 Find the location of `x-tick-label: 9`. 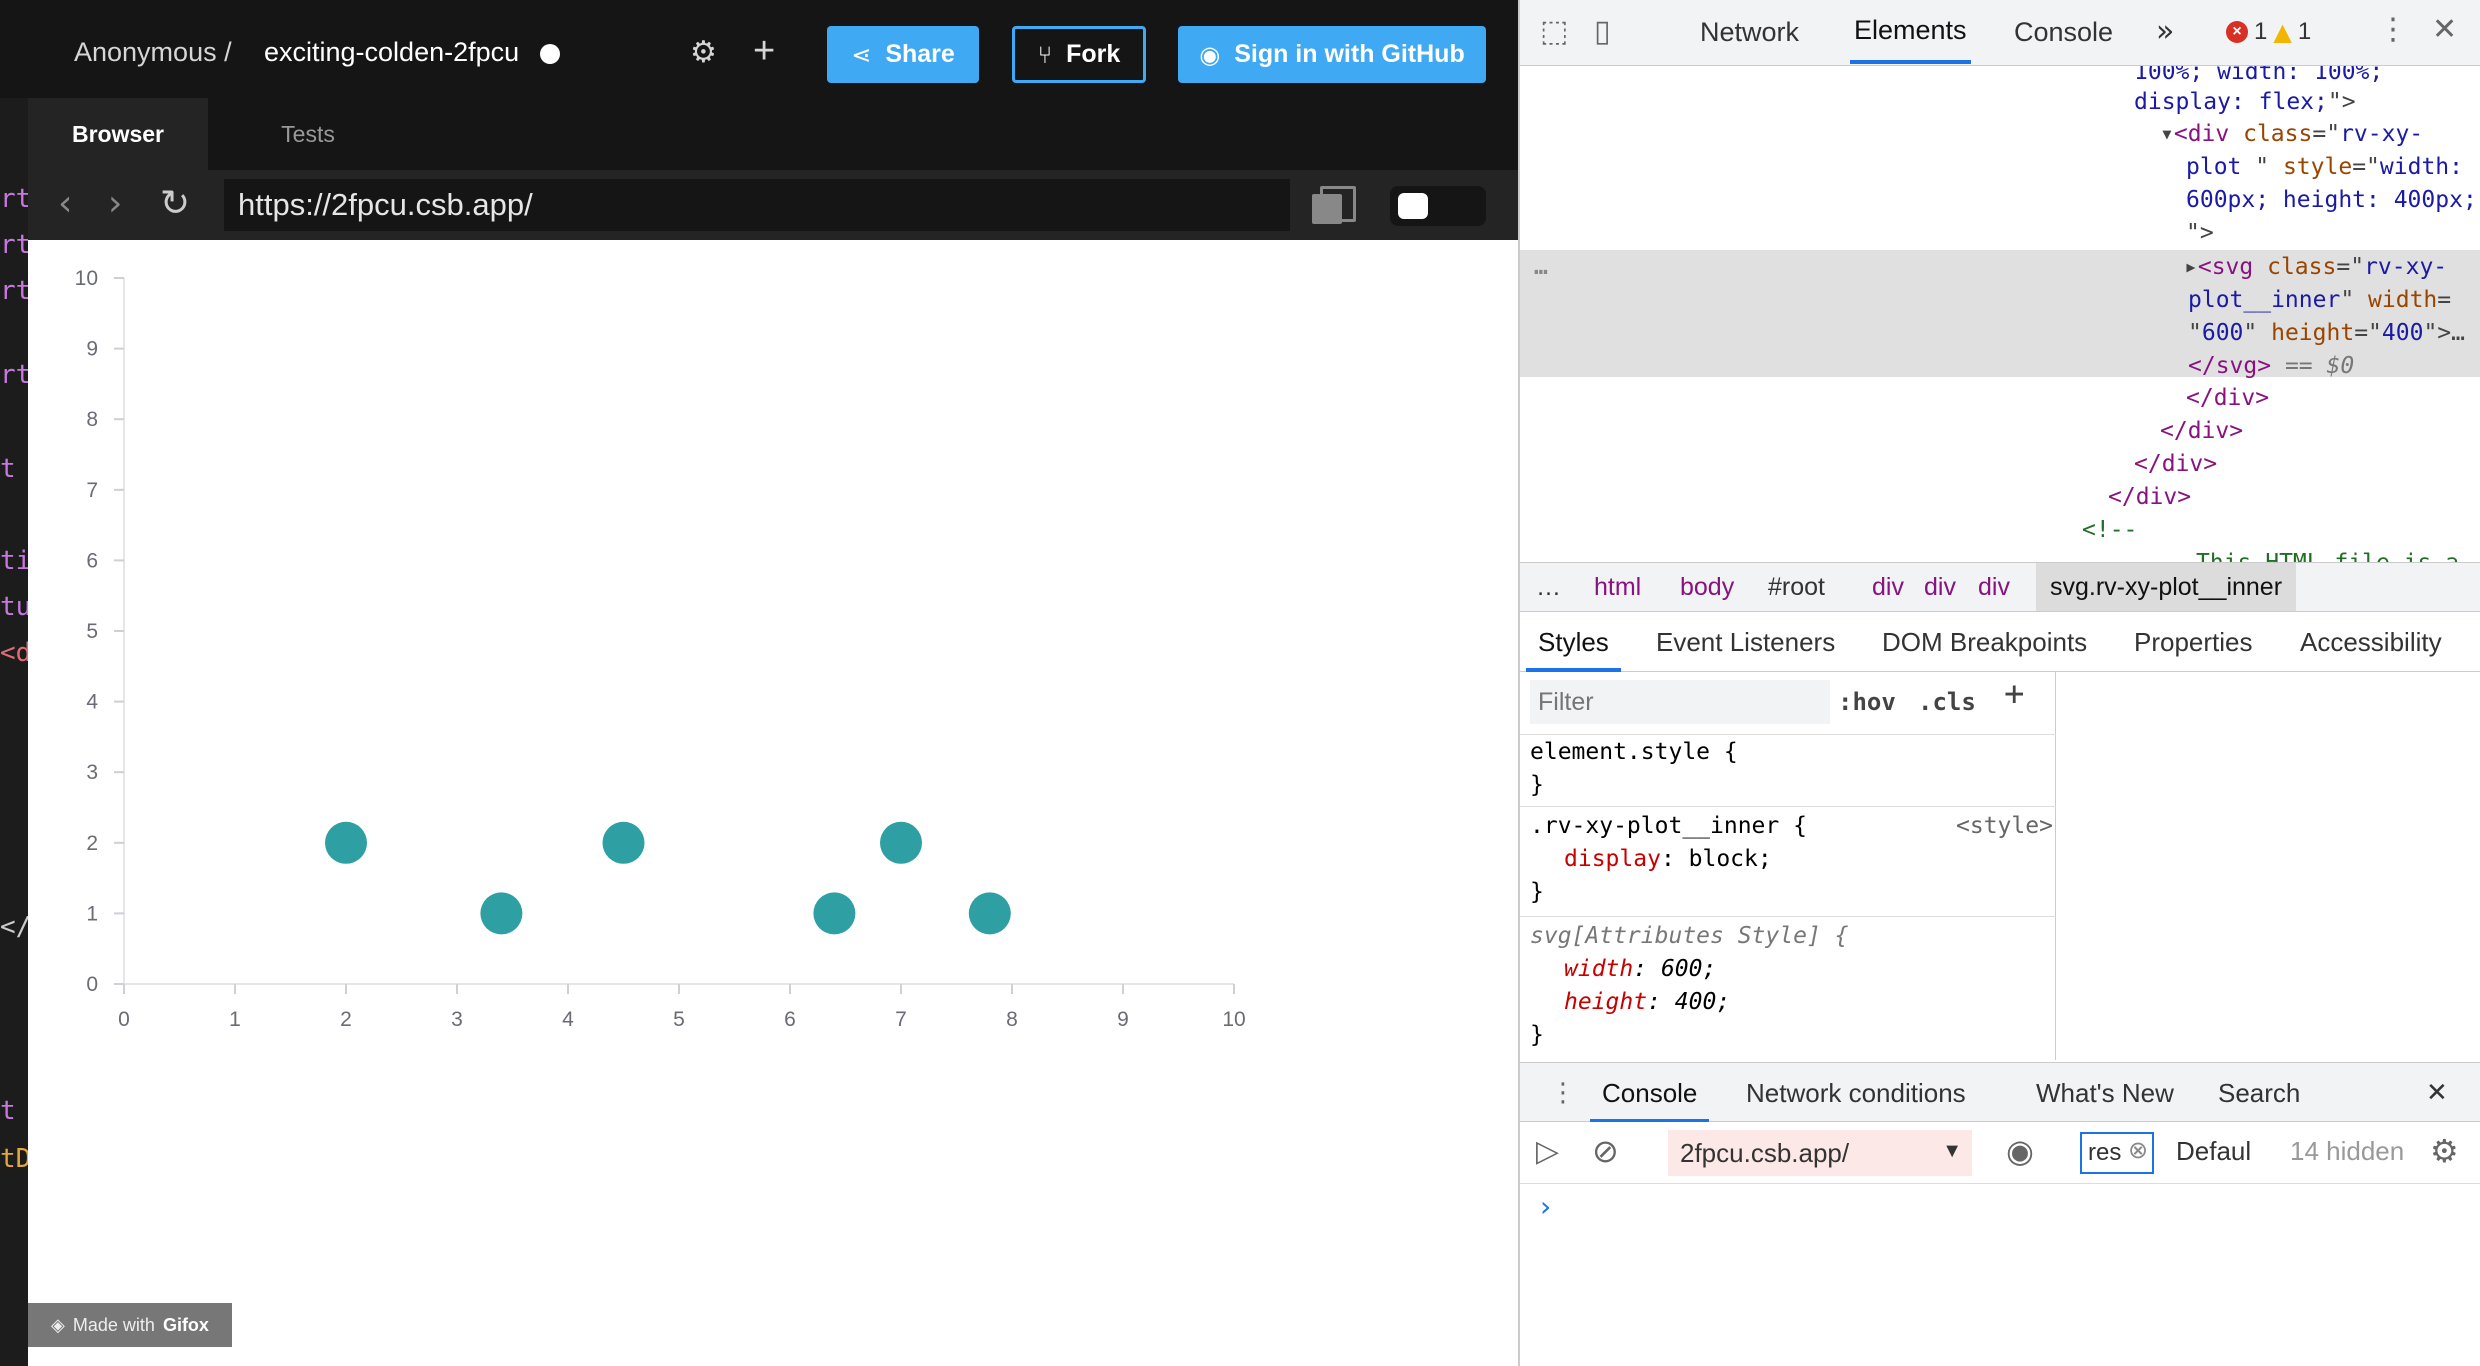

x-tick-label: 9 is located at coordinates (1123, 1019).